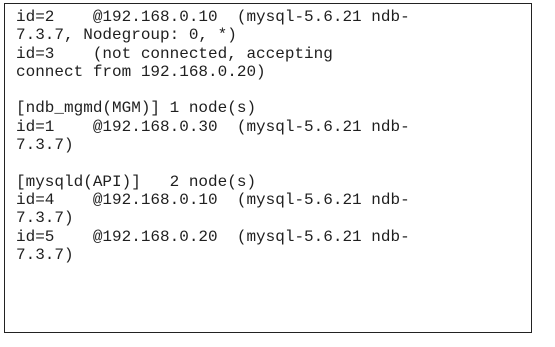  Describe the element at coordinates (141, 71) in the screenshot. I see `output-line-node-3-cont: connect from 192.168.0.20)` at that location.